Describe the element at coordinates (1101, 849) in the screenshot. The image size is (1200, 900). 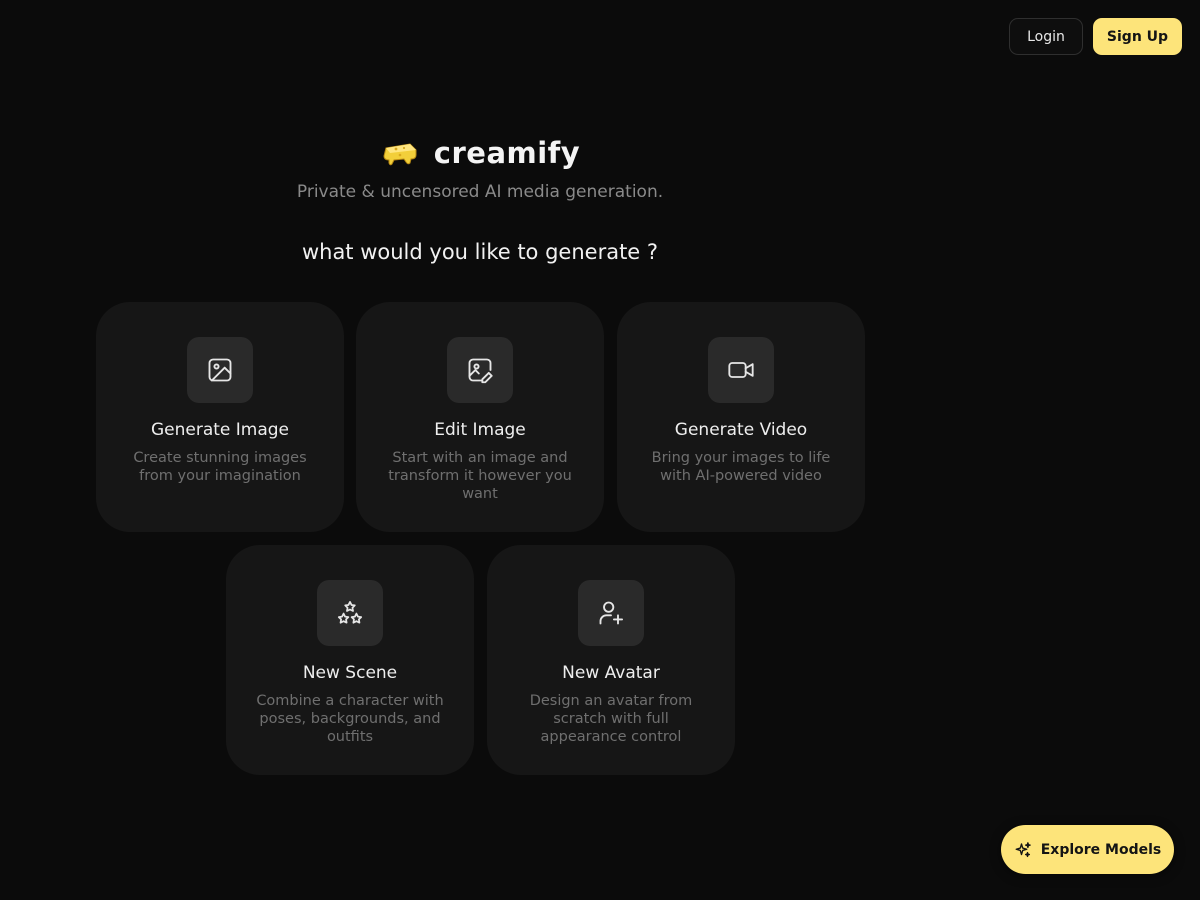
I see `explore-models-label: Explore Models` at that location.